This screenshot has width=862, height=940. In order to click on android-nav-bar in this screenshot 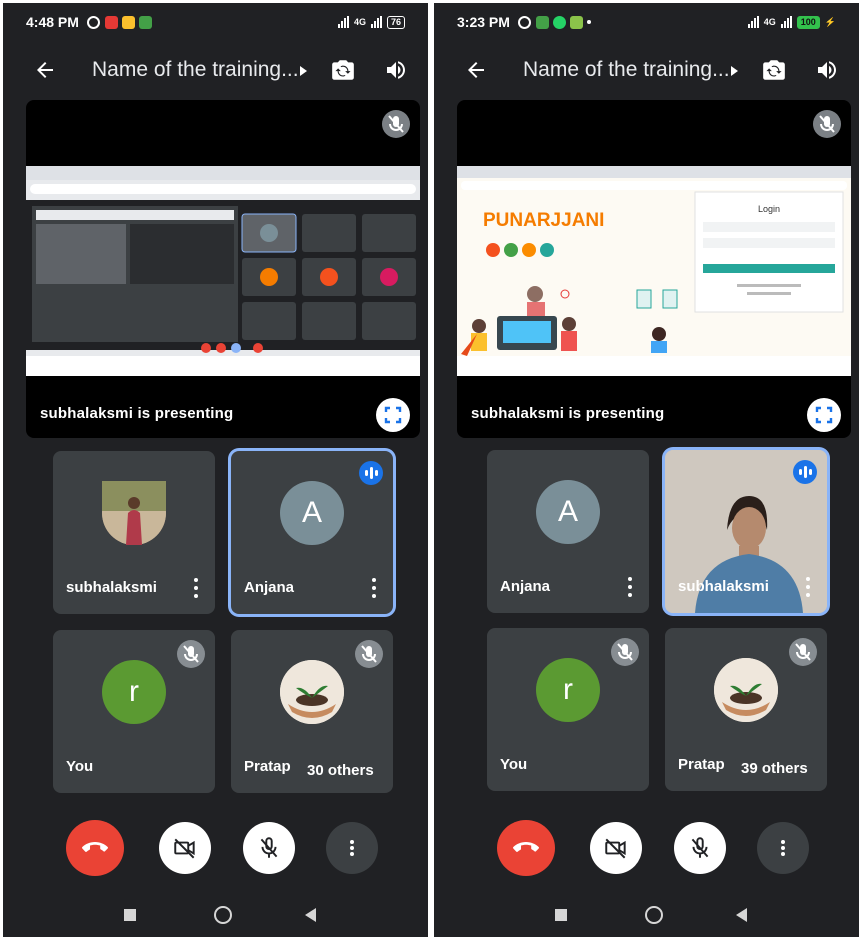, I will do `click(646, 915)`.